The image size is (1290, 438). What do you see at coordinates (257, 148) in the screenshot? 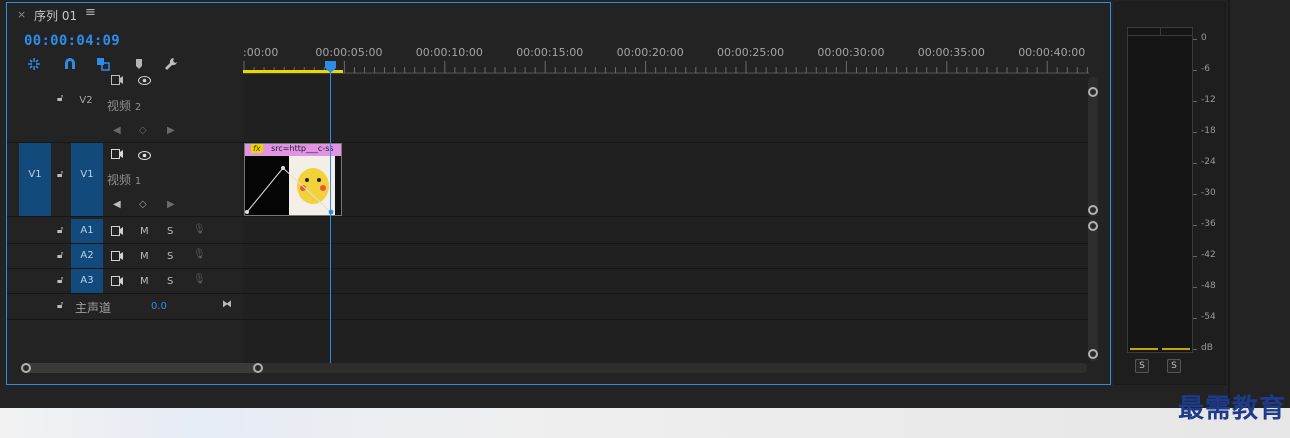
I see `fx-badge: fx` at bounding box center [257, 148].